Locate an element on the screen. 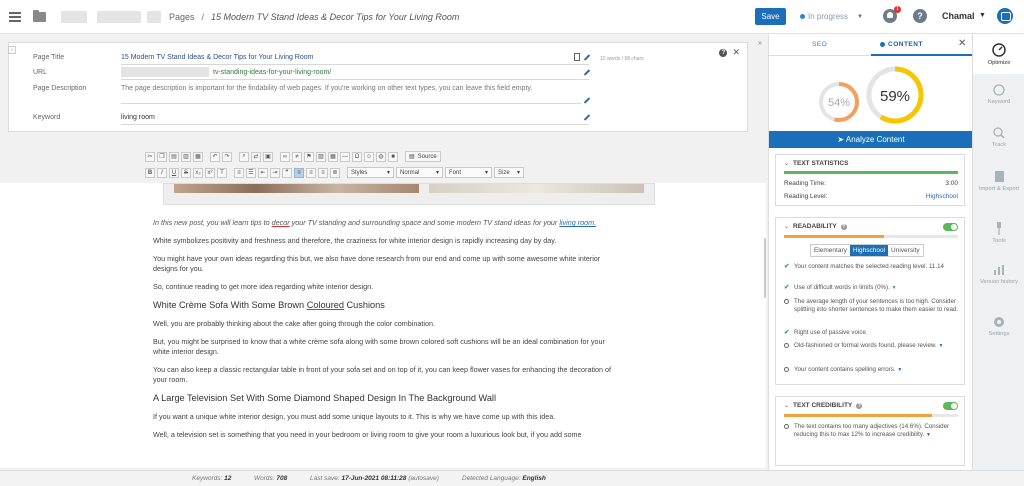  iframe-icon: ◍ is located at coordinates (381, 156).